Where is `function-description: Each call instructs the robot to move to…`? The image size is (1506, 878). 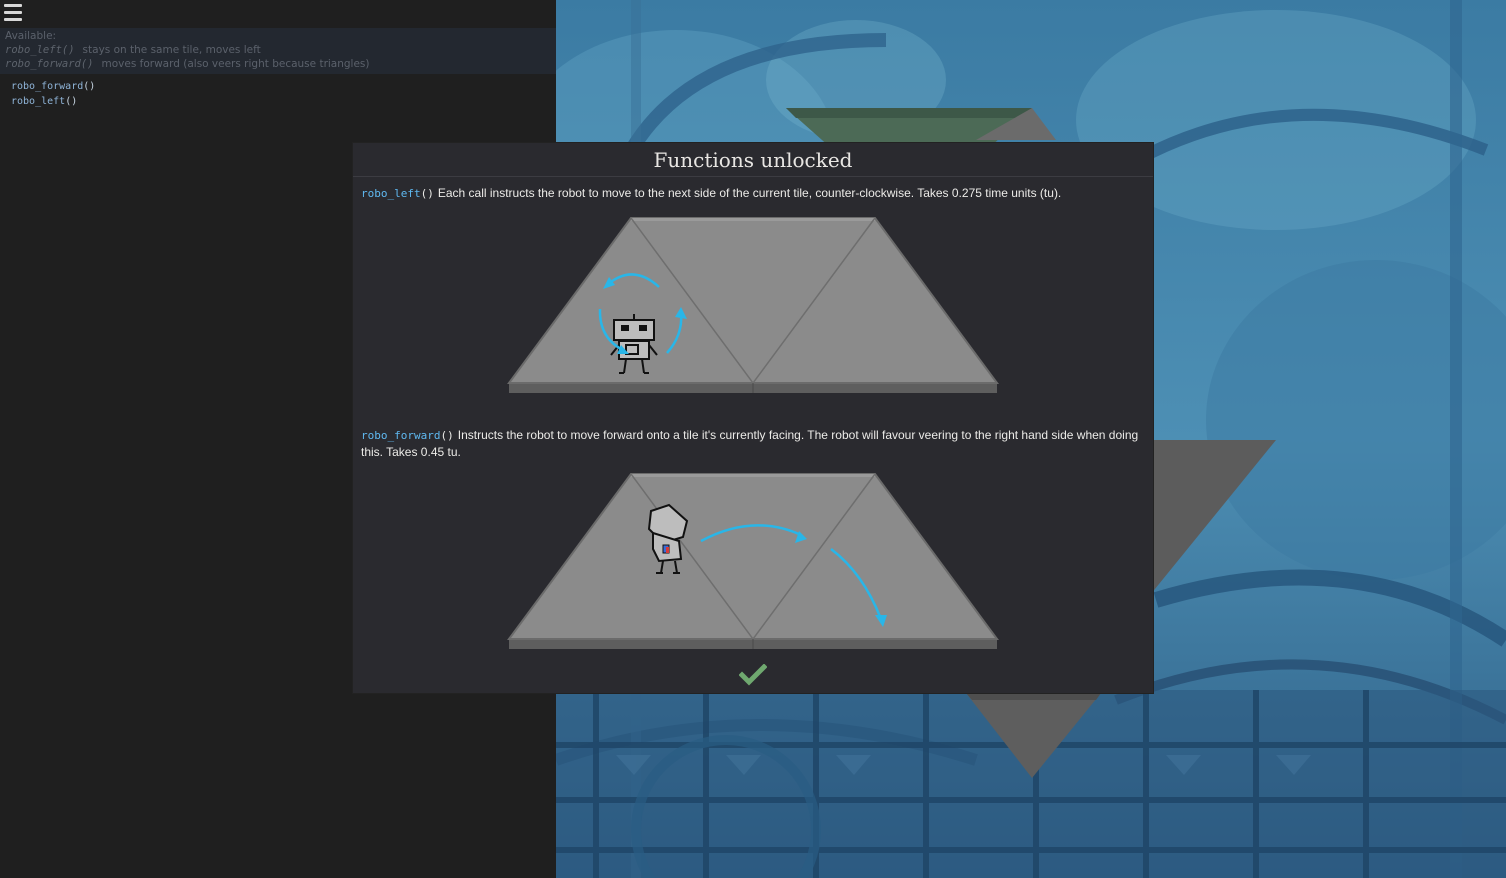
function-description: Each call instructs the robot to move to… is located at coordinates (749, 193).